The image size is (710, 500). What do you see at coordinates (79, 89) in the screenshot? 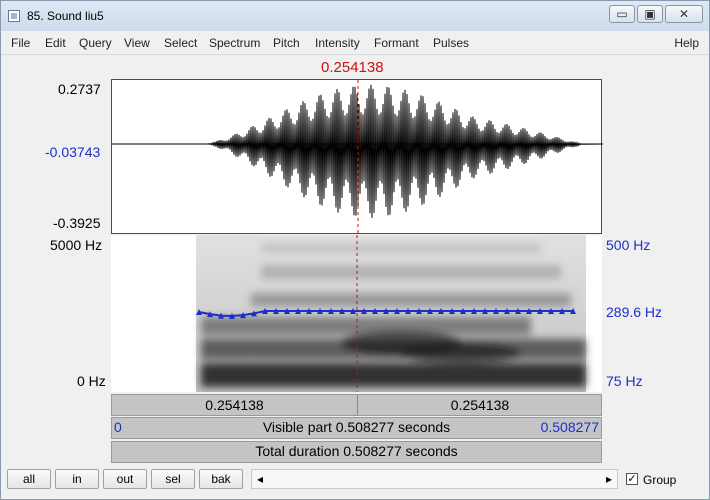
I see `waveform-max-label: 0.2737` at bounding box center [79, 89].